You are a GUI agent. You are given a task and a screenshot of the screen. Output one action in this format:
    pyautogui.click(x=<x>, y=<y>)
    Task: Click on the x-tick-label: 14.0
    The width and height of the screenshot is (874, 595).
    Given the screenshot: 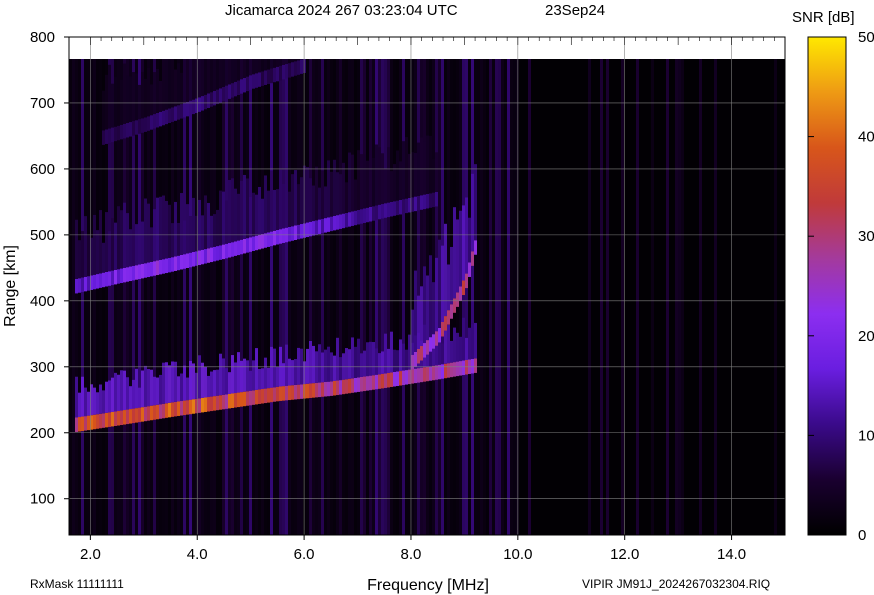 What is the action you would take?
    pyautogui.click(x=731, y=554)
    